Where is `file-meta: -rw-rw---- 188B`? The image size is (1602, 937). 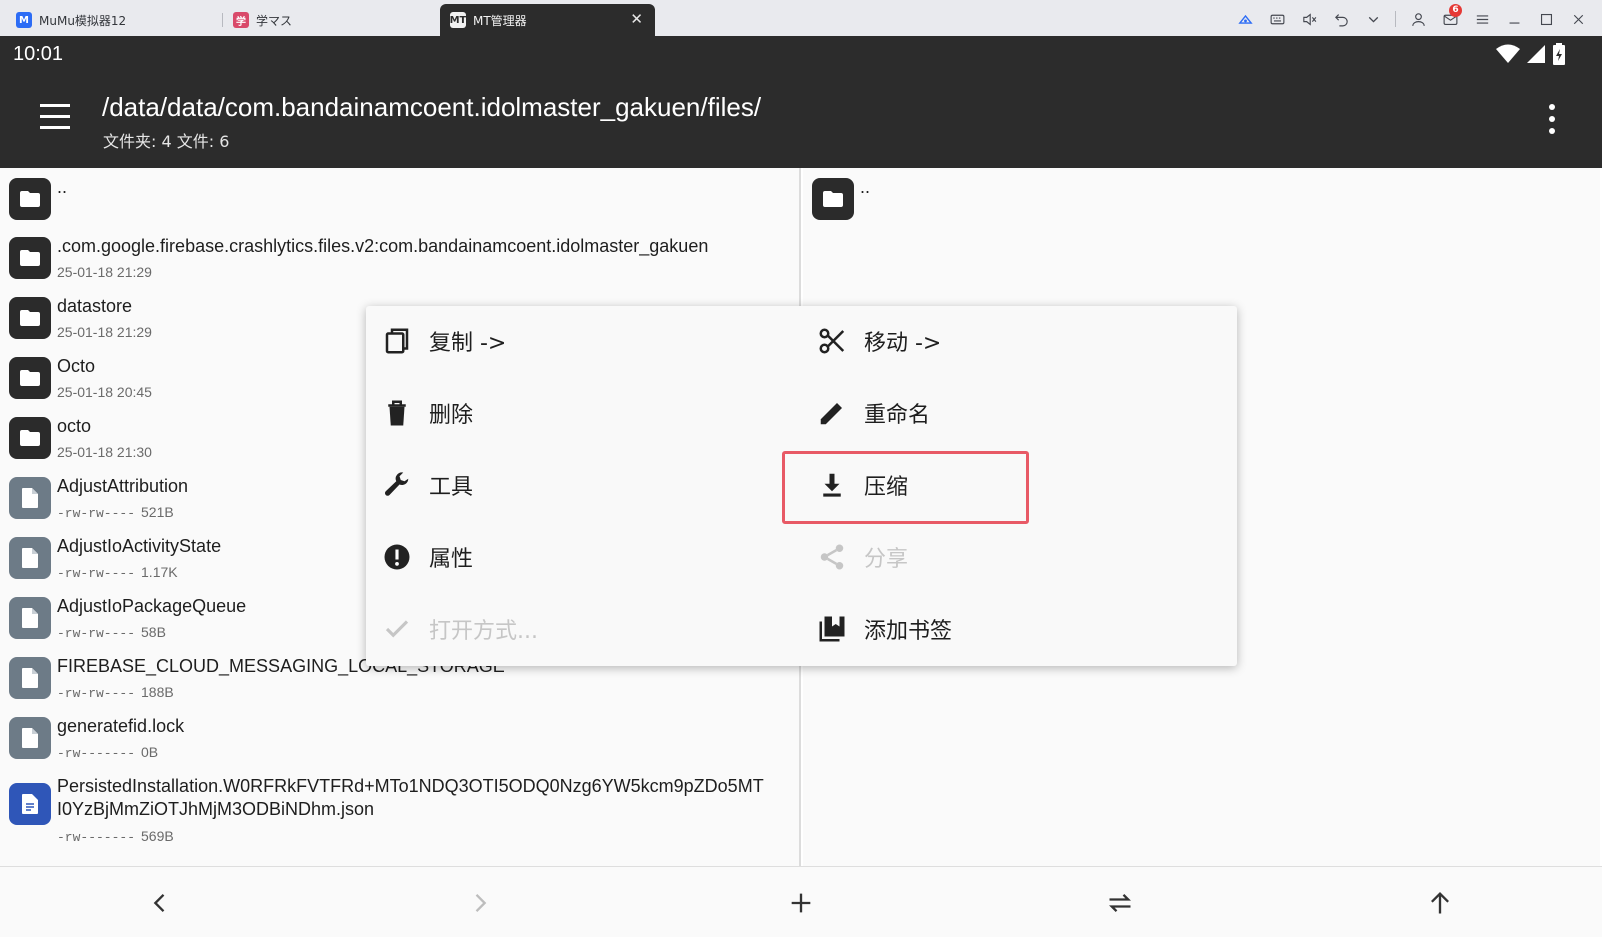 file-meta: -rw-rw---- 188B is located at coordinates (115, 692).